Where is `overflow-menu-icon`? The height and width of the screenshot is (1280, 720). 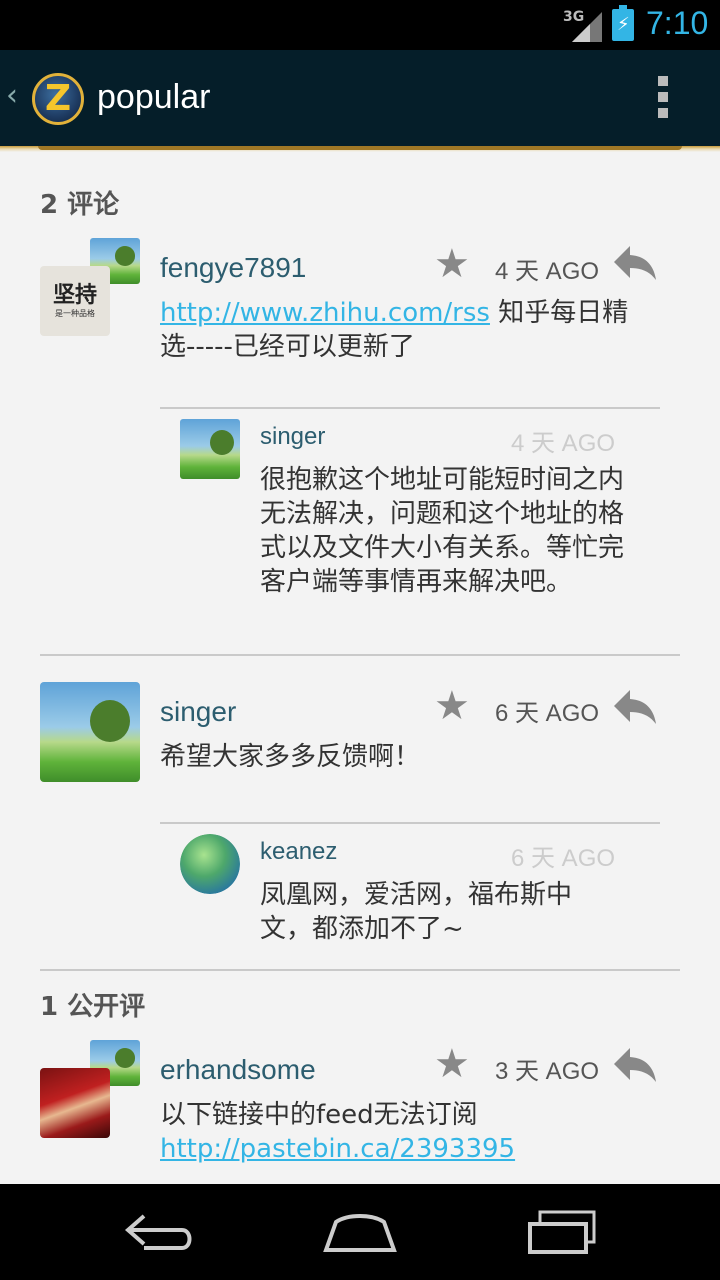
overflow-menu-icon is located at coordinates (663, 99).